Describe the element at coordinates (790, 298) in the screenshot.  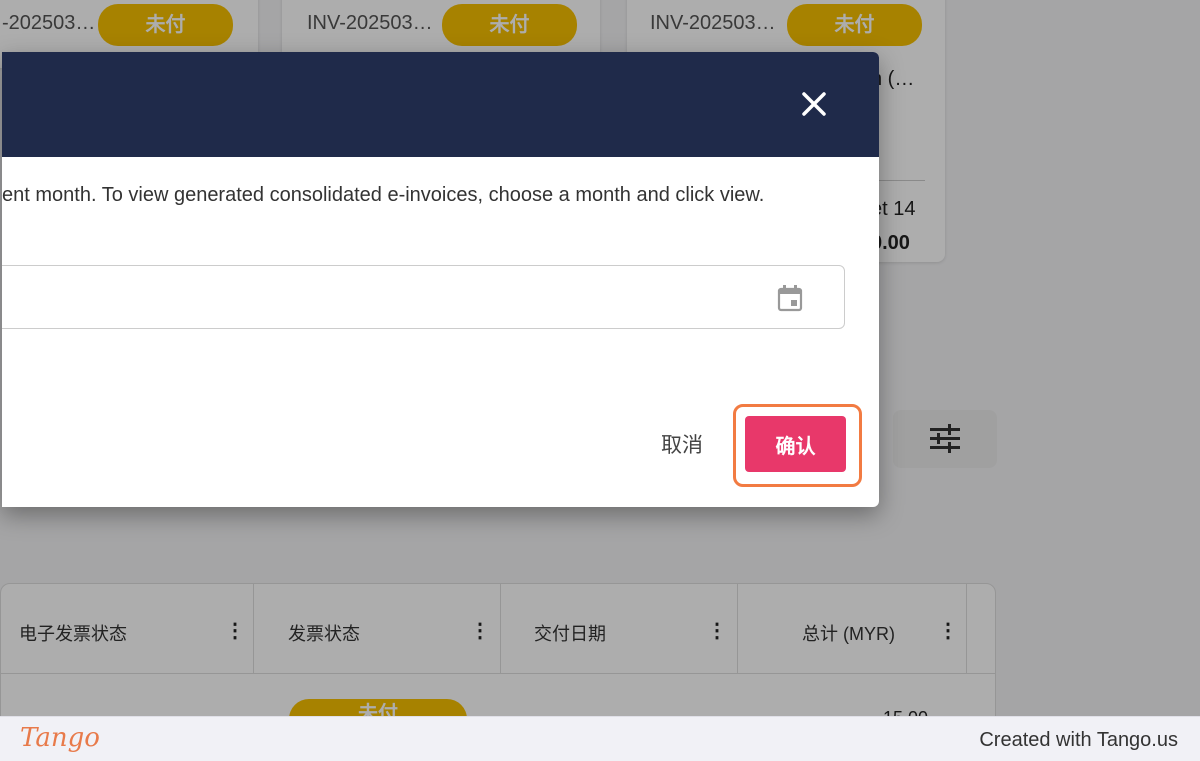
I see `calendar-icon` at that location.